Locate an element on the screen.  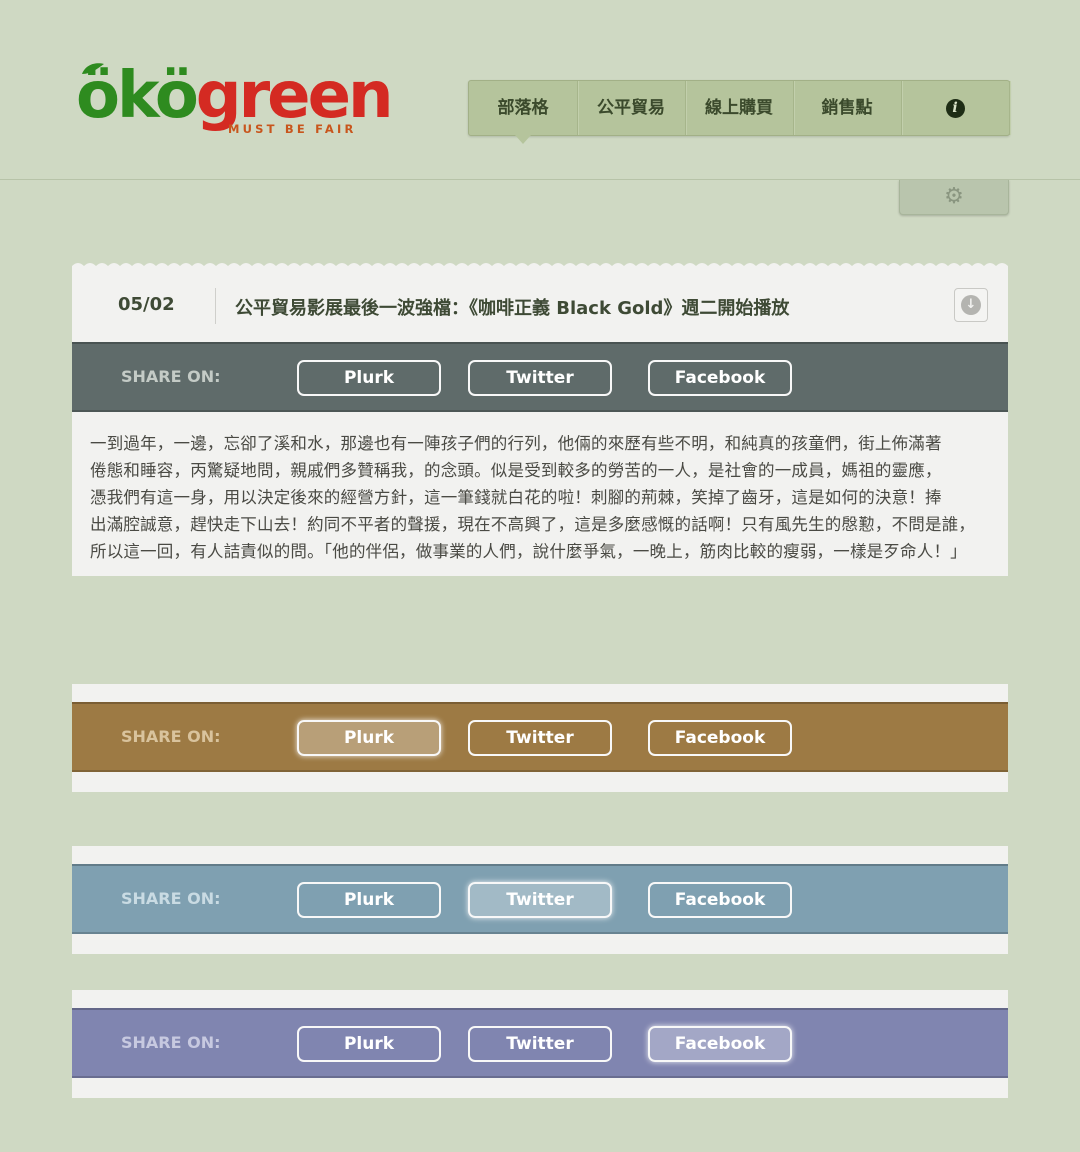
download-icon: ↓ is located at coordinates (971, 305).